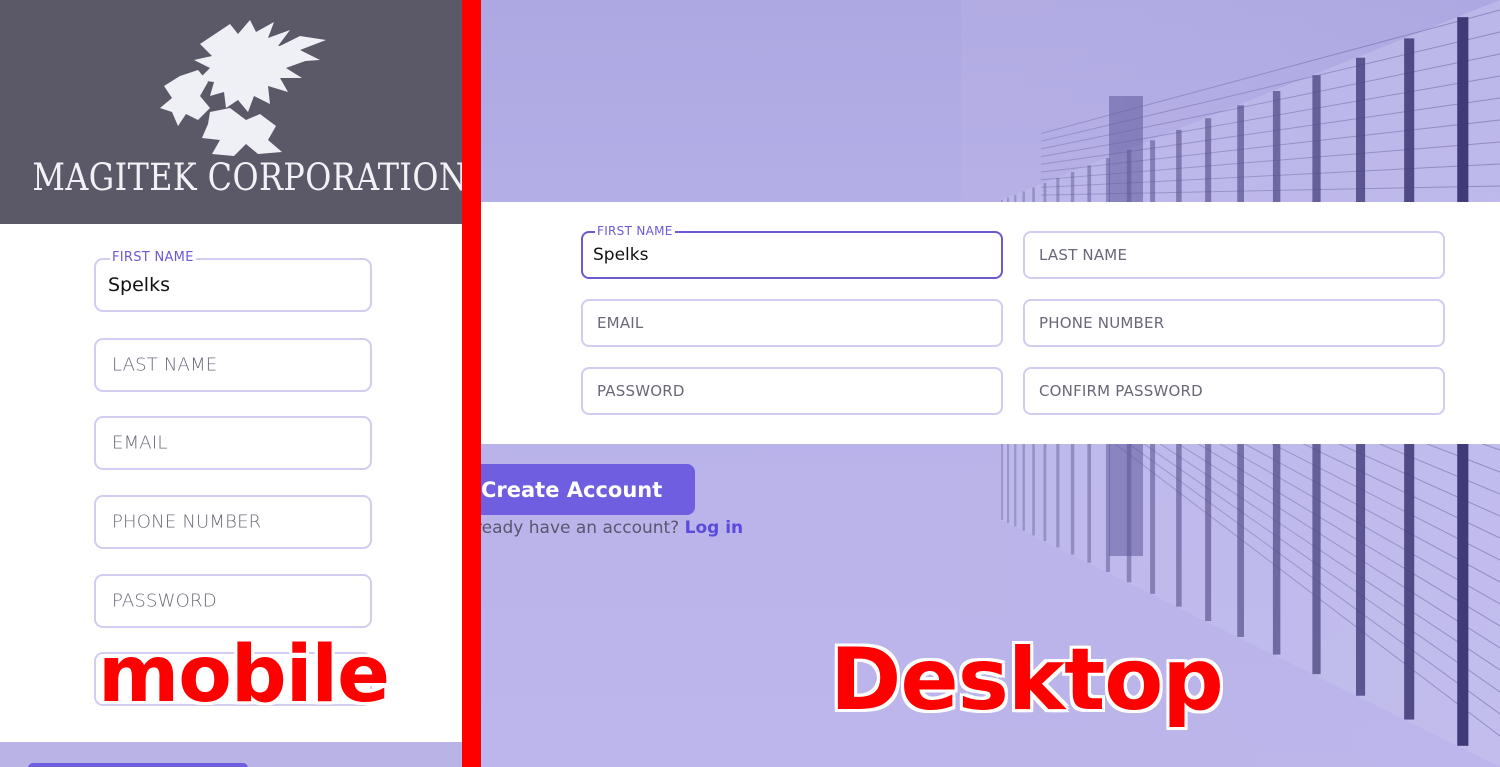  What do you see at coordinates (588, 489) in the screenshot?
I see `create-account-button: Create Account` at bounding box center [588, 489].